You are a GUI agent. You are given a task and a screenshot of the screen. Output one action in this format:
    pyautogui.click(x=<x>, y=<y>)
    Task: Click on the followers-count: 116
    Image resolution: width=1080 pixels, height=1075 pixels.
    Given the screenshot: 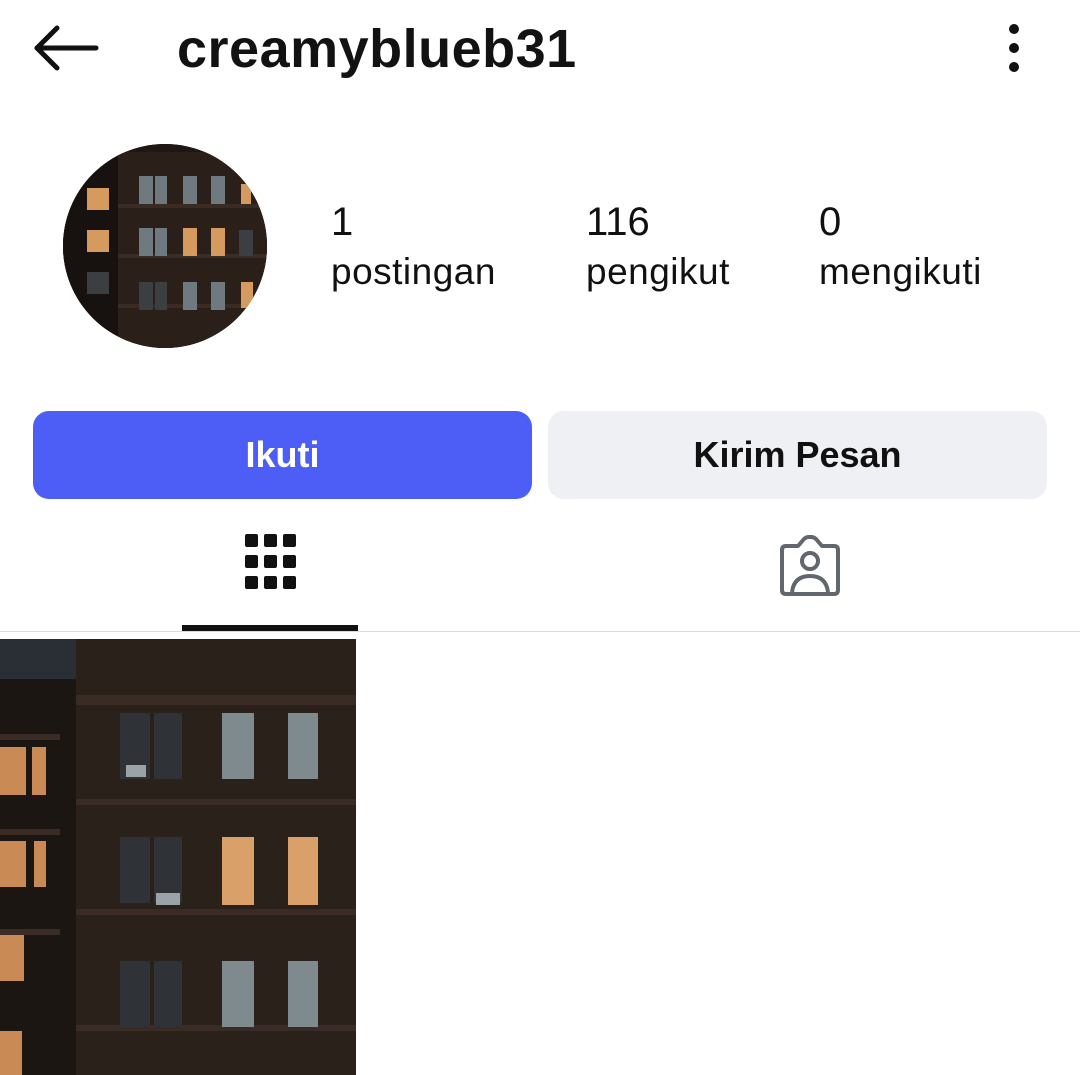 What is the action you would take?
    pyautogui.click(x=618, y=222)
    